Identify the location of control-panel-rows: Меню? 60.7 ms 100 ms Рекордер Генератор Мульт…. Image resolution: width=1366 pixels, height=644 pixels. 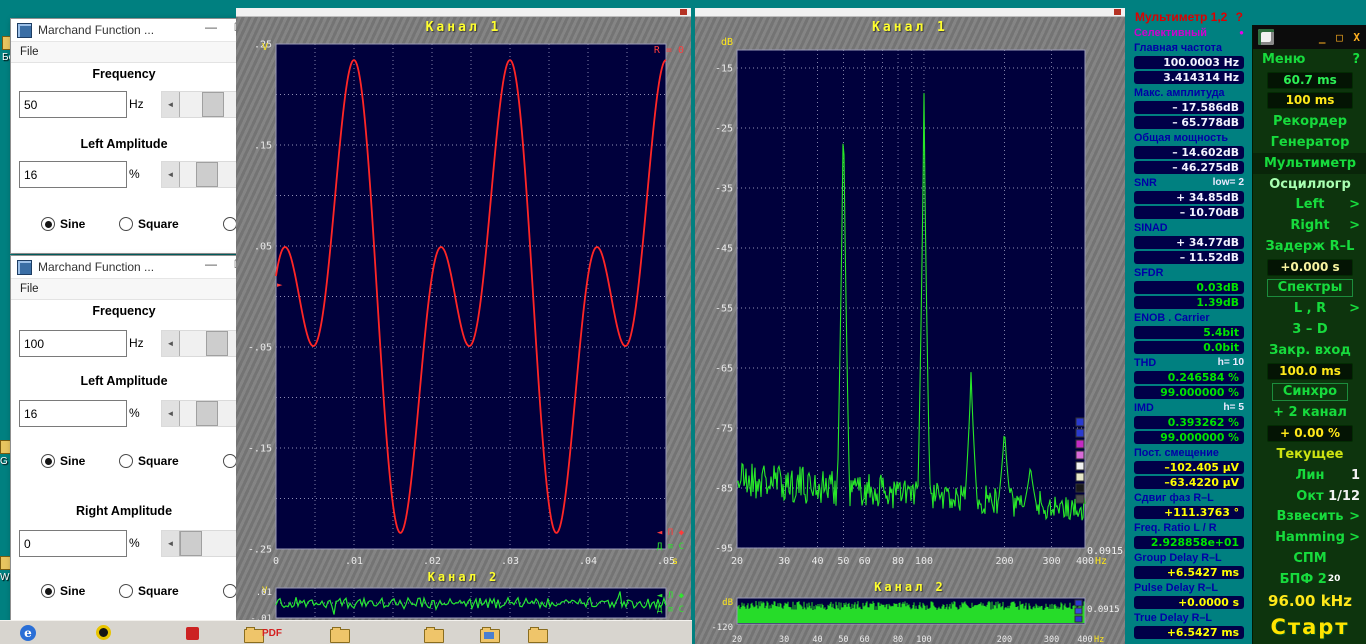
(1309, 345).